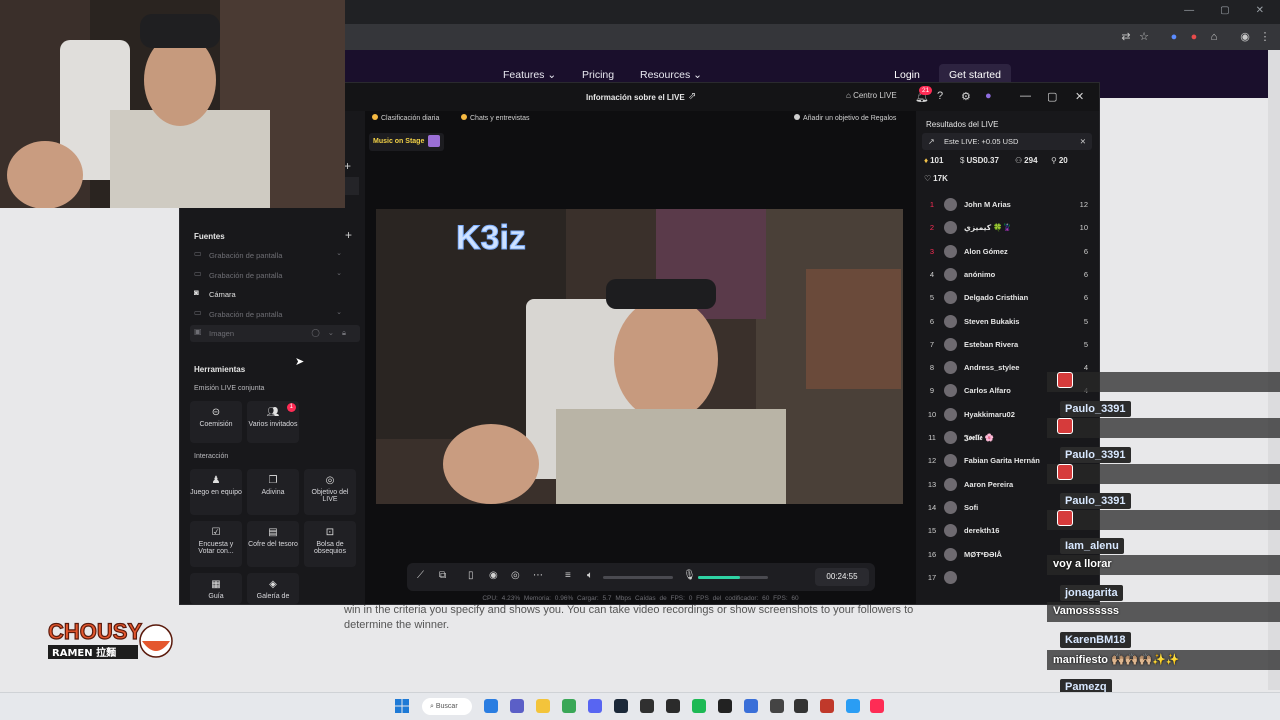 This screenshot has width=1280, height=720. Describe the element at coordinates (275, 333) in the screenshot. I see `source-item: ▣ Imagen ◯⌄🔒︎` at that location.